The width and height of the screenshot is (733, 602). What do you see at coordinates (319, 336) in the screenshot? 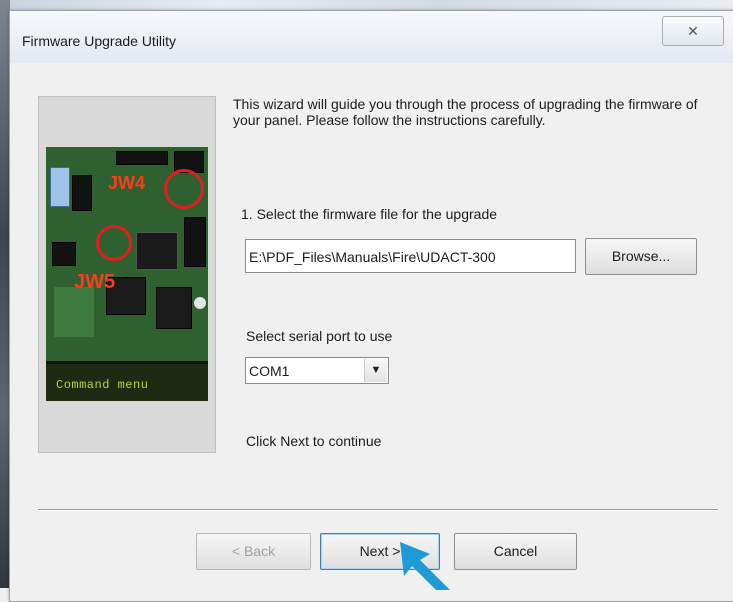
I see `serial-port-label: Select serial port to use` at bounding box center [319, 336].